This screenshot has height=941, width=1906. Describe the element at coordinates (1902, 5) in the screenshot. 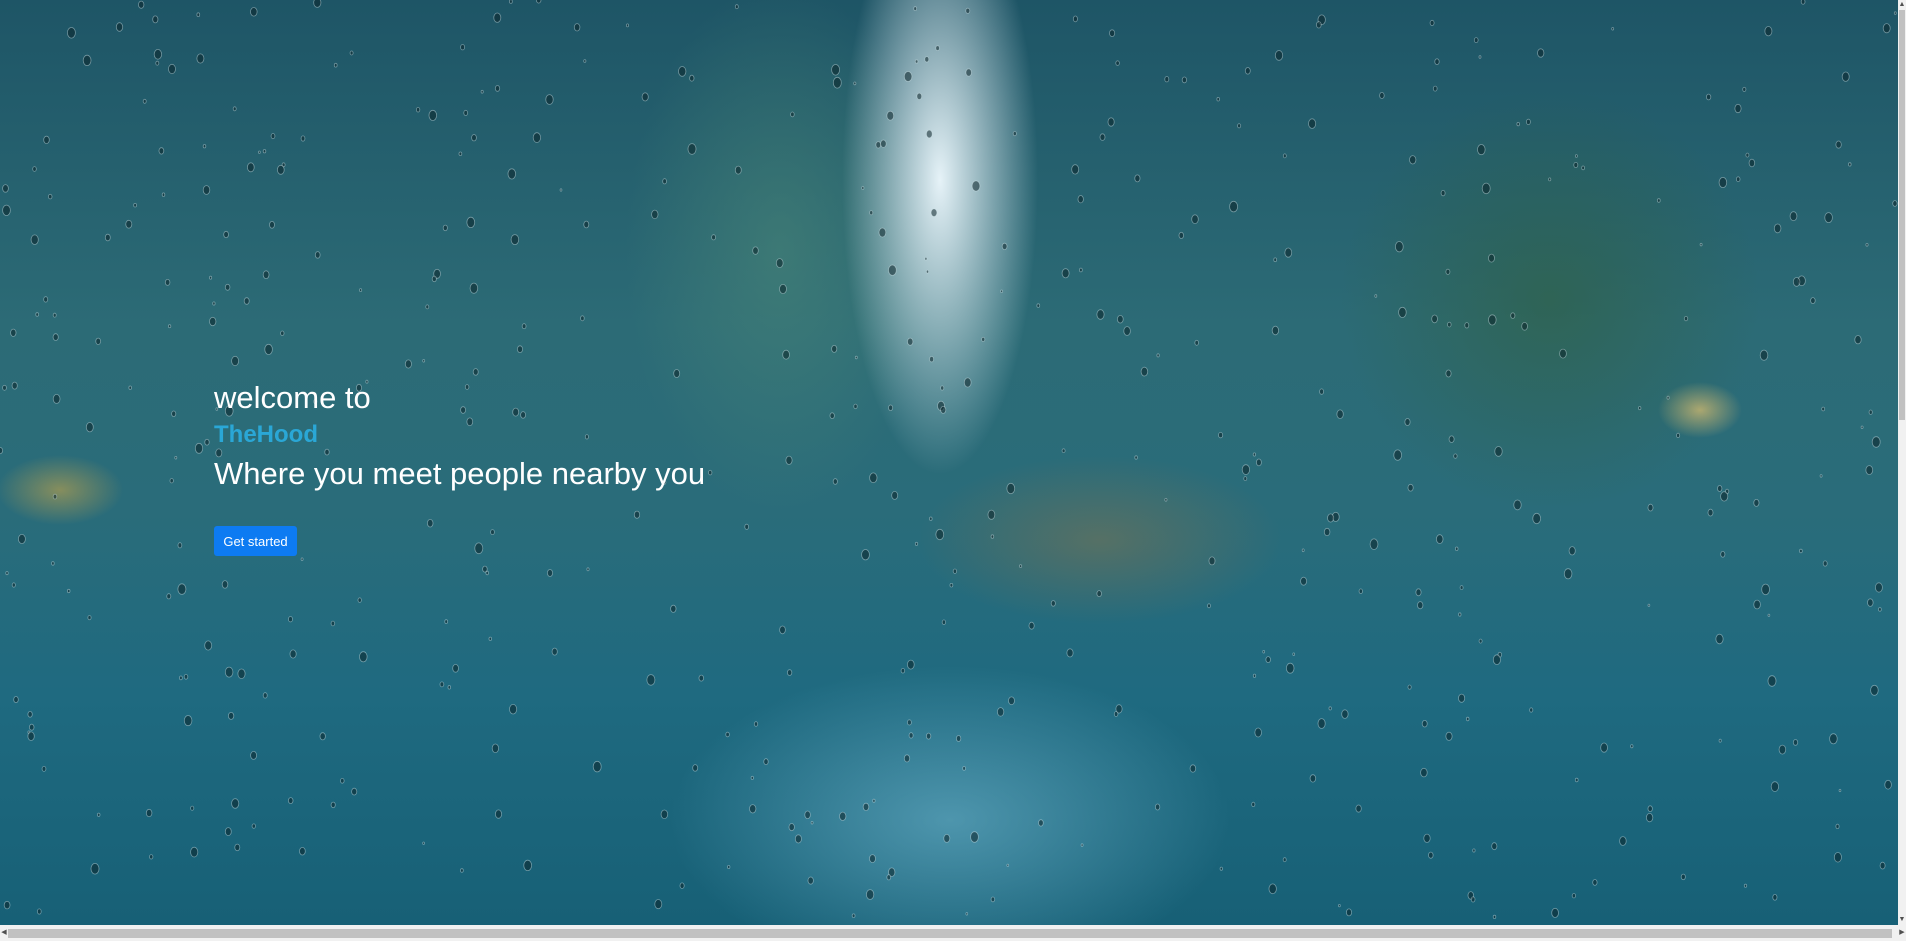

I see `scroll-up-icon: ▲` at that location.